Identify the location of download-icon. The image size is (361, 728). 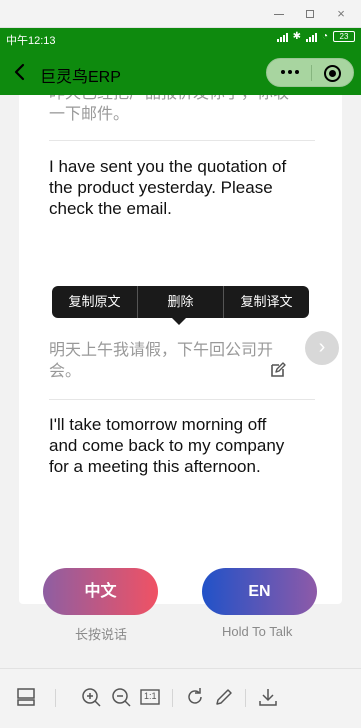
(268, 697).